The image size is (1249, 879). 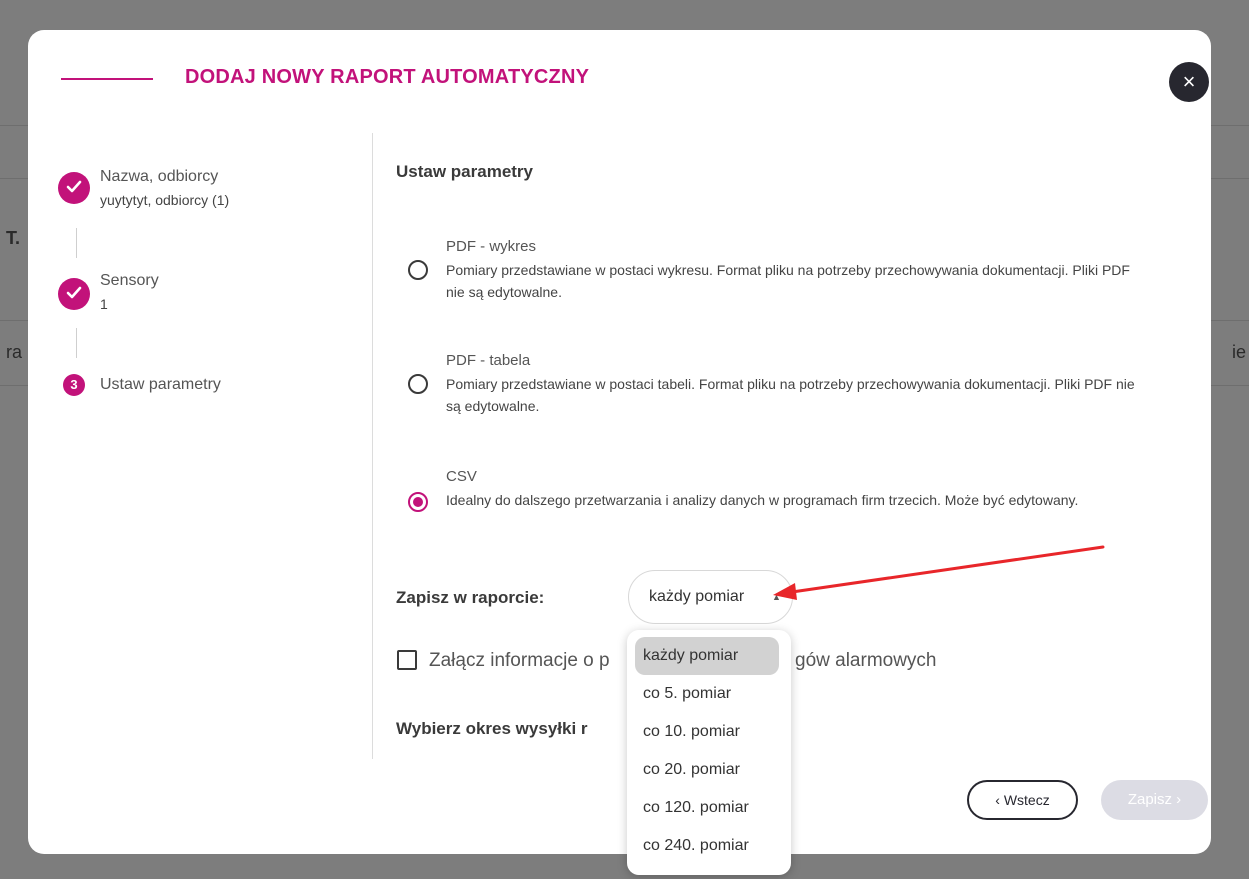 What do you see at coordinates (461, 476) in the screenshot?
I see `option-title: CSV` at bounding box center [461, 476].